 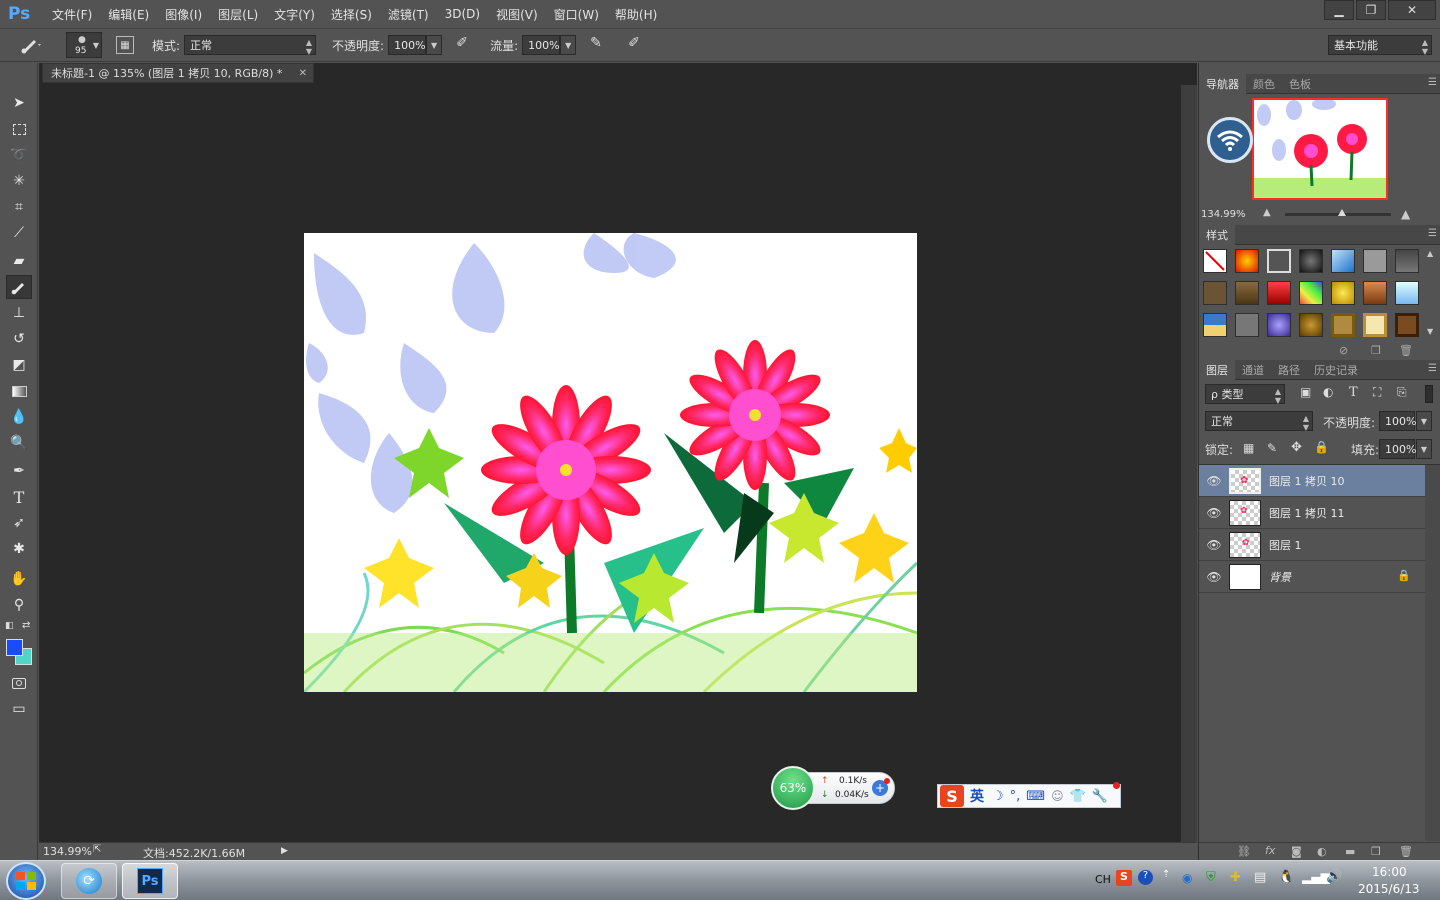 What do you see at coordinates (1286, 877) in the screenshot?
I see `tray-qq-icon: 🐧` at bounding box center [1286, 877].